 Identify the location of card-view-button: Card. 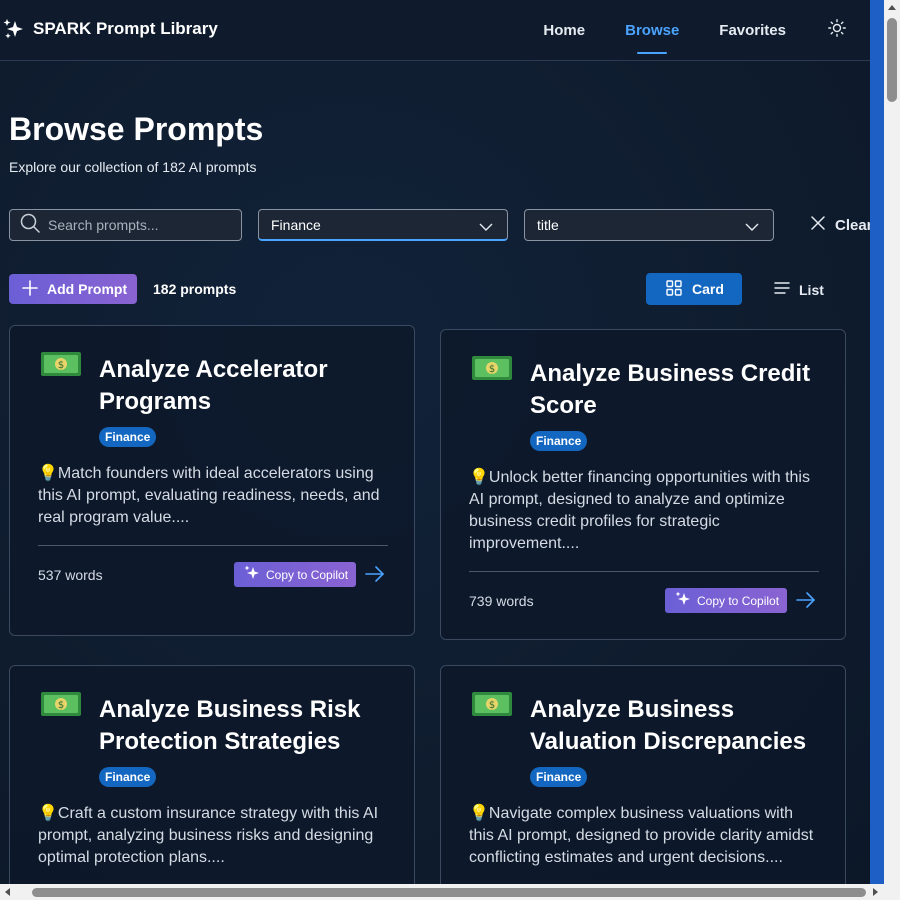
(694, 289).